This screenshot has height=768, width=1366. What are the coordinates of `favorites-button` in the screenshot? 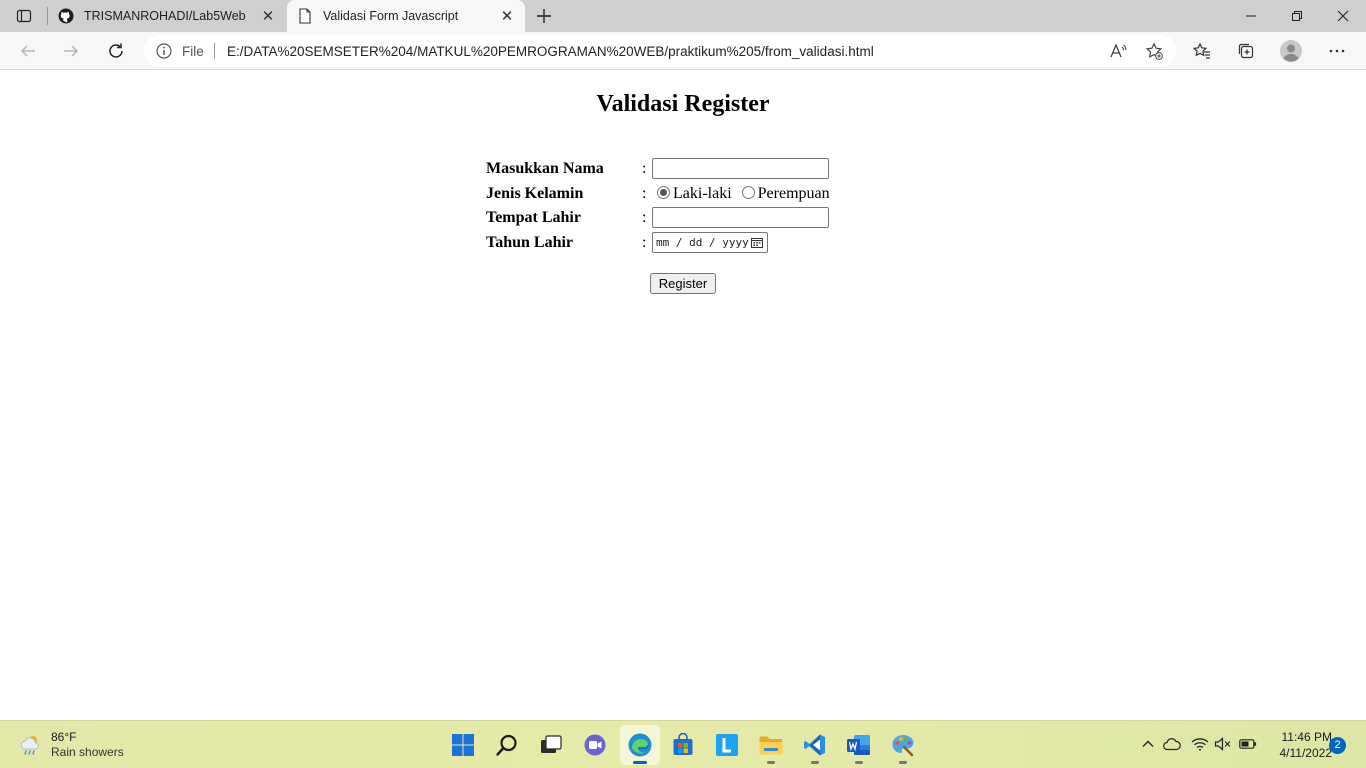 It's located at (1202, 51).